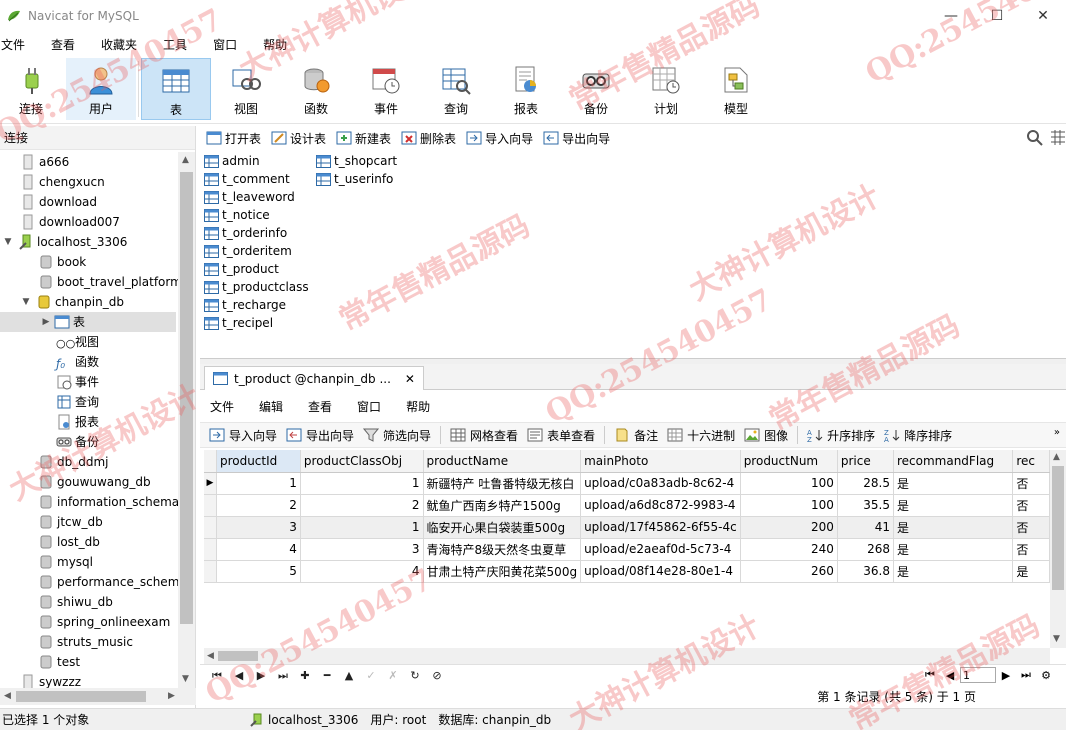  I want to click on settings-icon: ⚙, so click(1046, 675).